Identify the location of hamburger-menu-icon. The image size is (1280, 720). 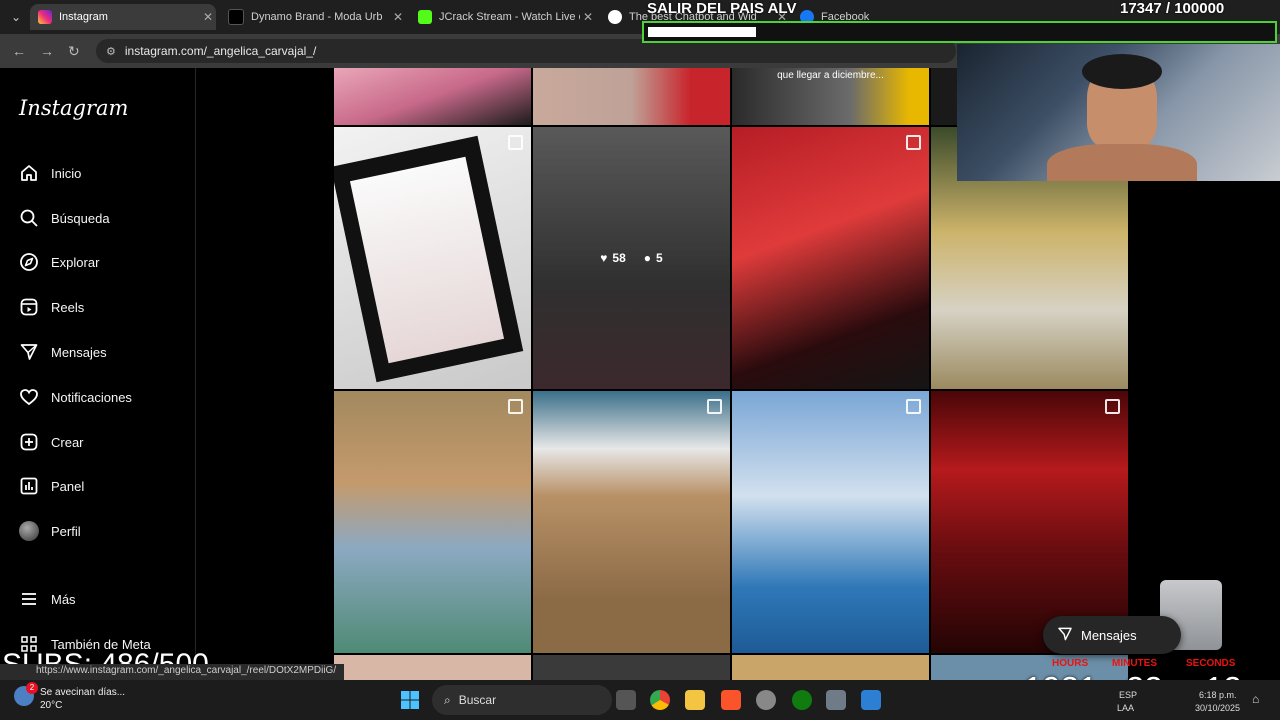
(29, 599).